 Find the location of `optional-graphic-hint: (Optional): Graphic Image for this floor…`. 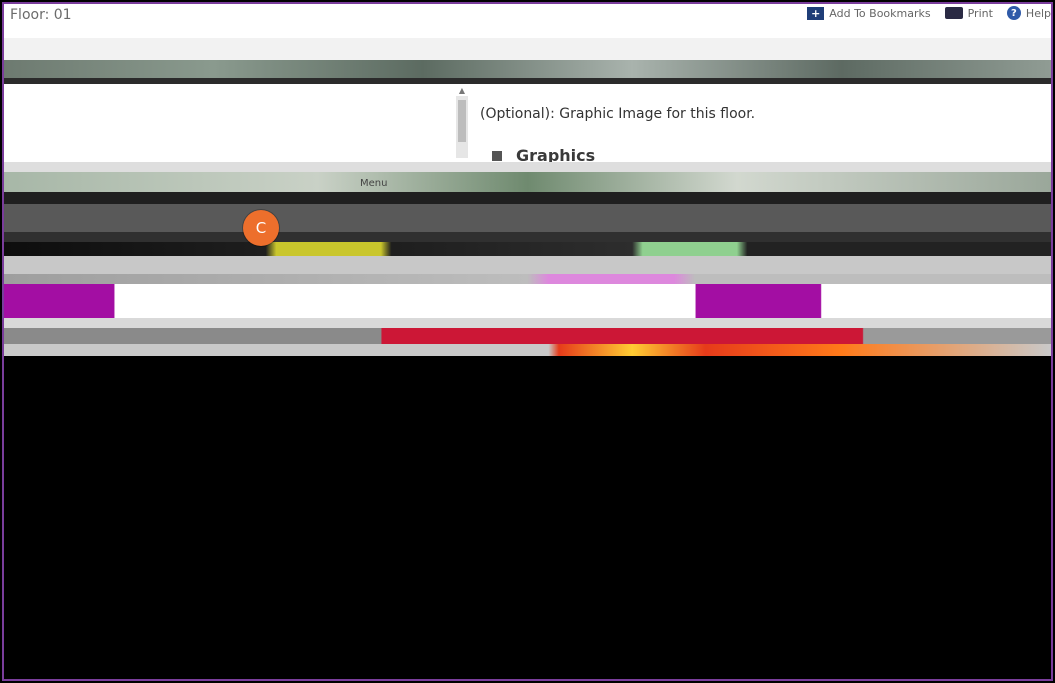

optional-graphic-hint: (Optional): Graphic Image for this floor… is located at coordinates (618, 114).